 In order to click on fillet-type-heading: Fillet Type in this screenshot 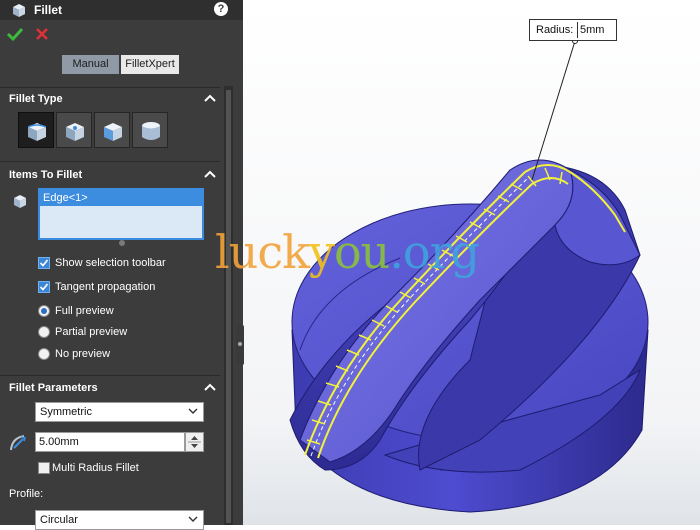, I will do `click(36, 99)`.